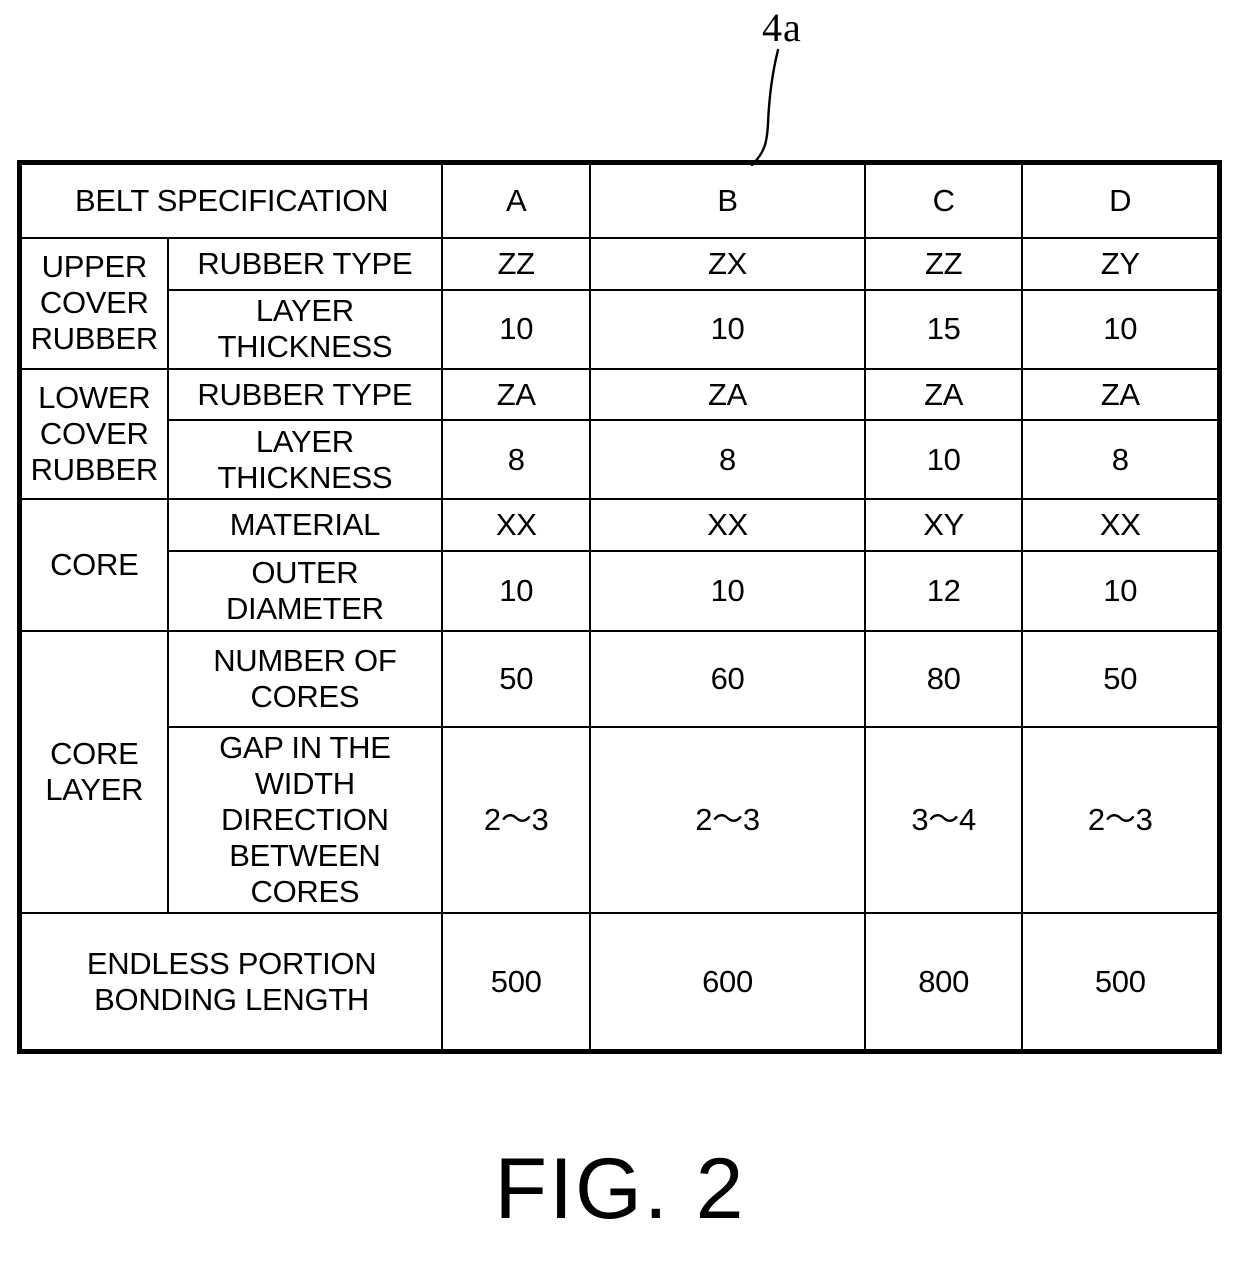 Image resolution: width=1240 pixels, height=1263 pixels. I want to click on property-label-number-of-cores: NUMBER OF CORES, so click(305, 679).